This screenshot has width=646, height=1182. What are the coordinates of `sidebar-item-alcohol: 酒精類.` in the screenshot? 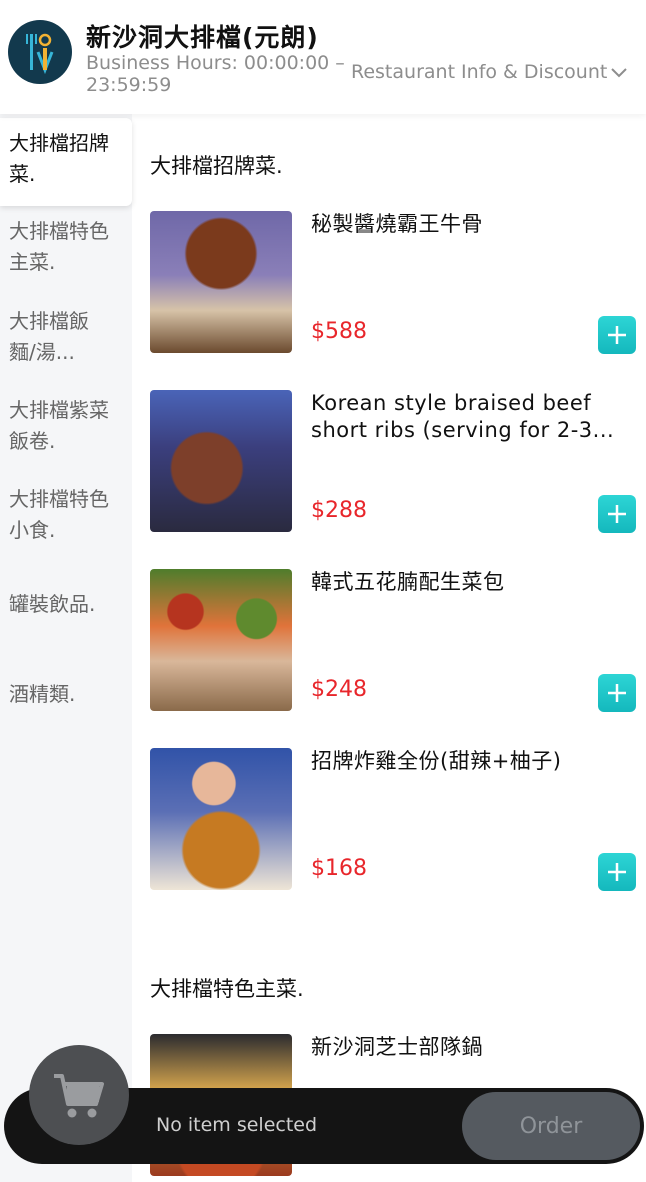 It's located at (66, 694).